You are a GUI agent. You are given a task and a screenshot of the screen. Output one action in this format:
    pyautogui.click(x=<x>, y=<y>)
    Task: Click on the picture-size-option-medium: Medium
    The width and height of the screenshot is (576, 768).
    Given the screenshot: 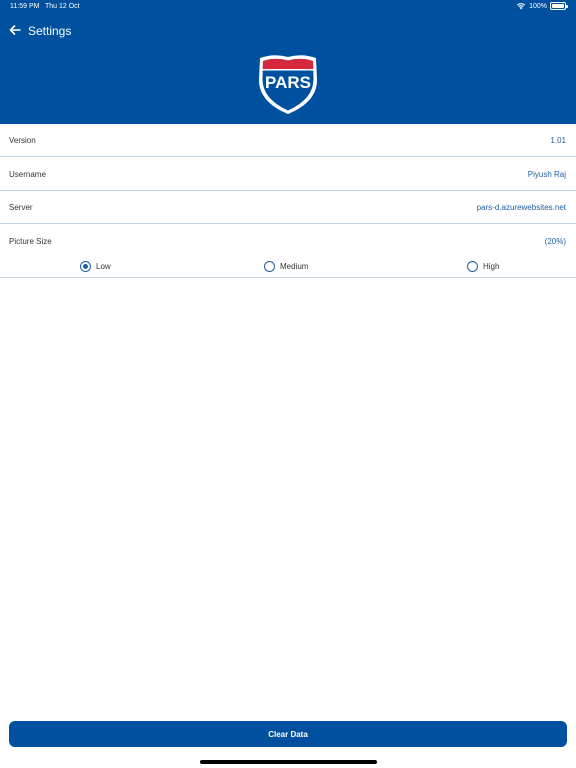 What is the action you would take?
    pyautogui.click(x=286, y=266)
    